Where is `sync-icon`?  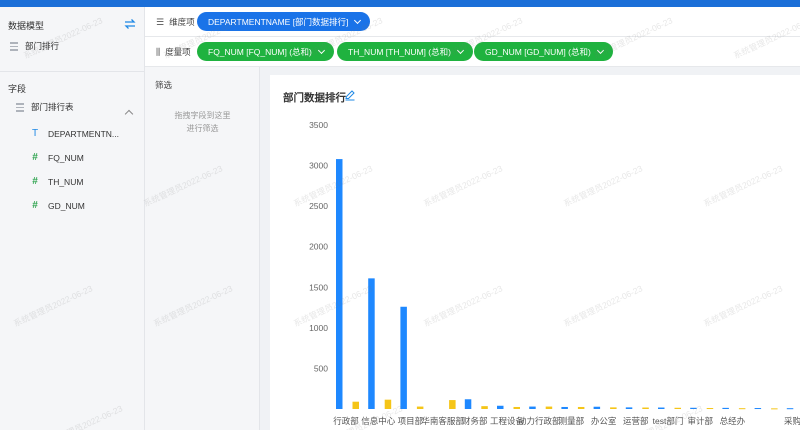 sync-icon is located at coordinates (130, 24).